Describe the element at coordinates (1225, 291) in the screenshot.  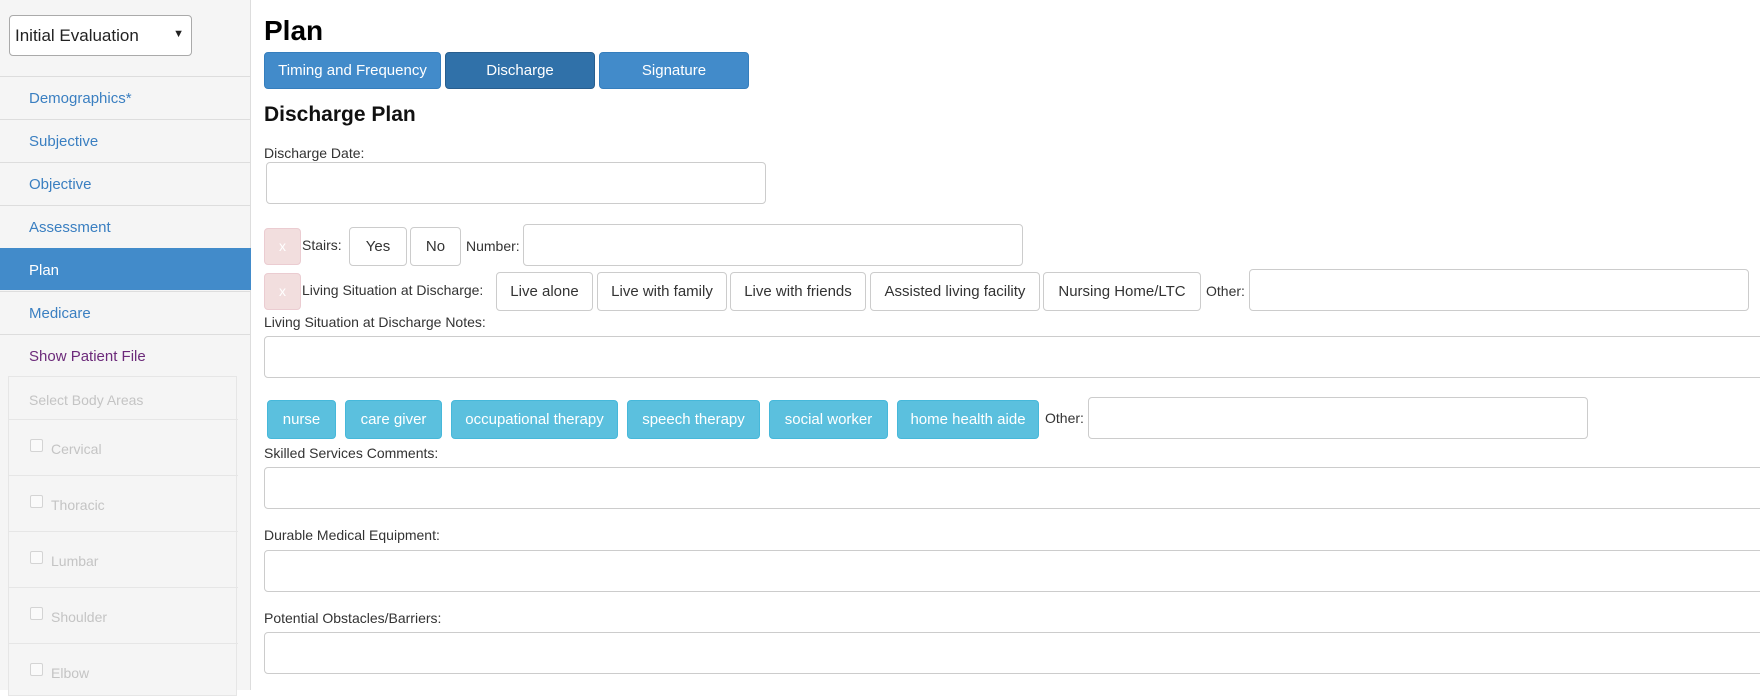
I see `living-situation-other-label: Other:` at that location.